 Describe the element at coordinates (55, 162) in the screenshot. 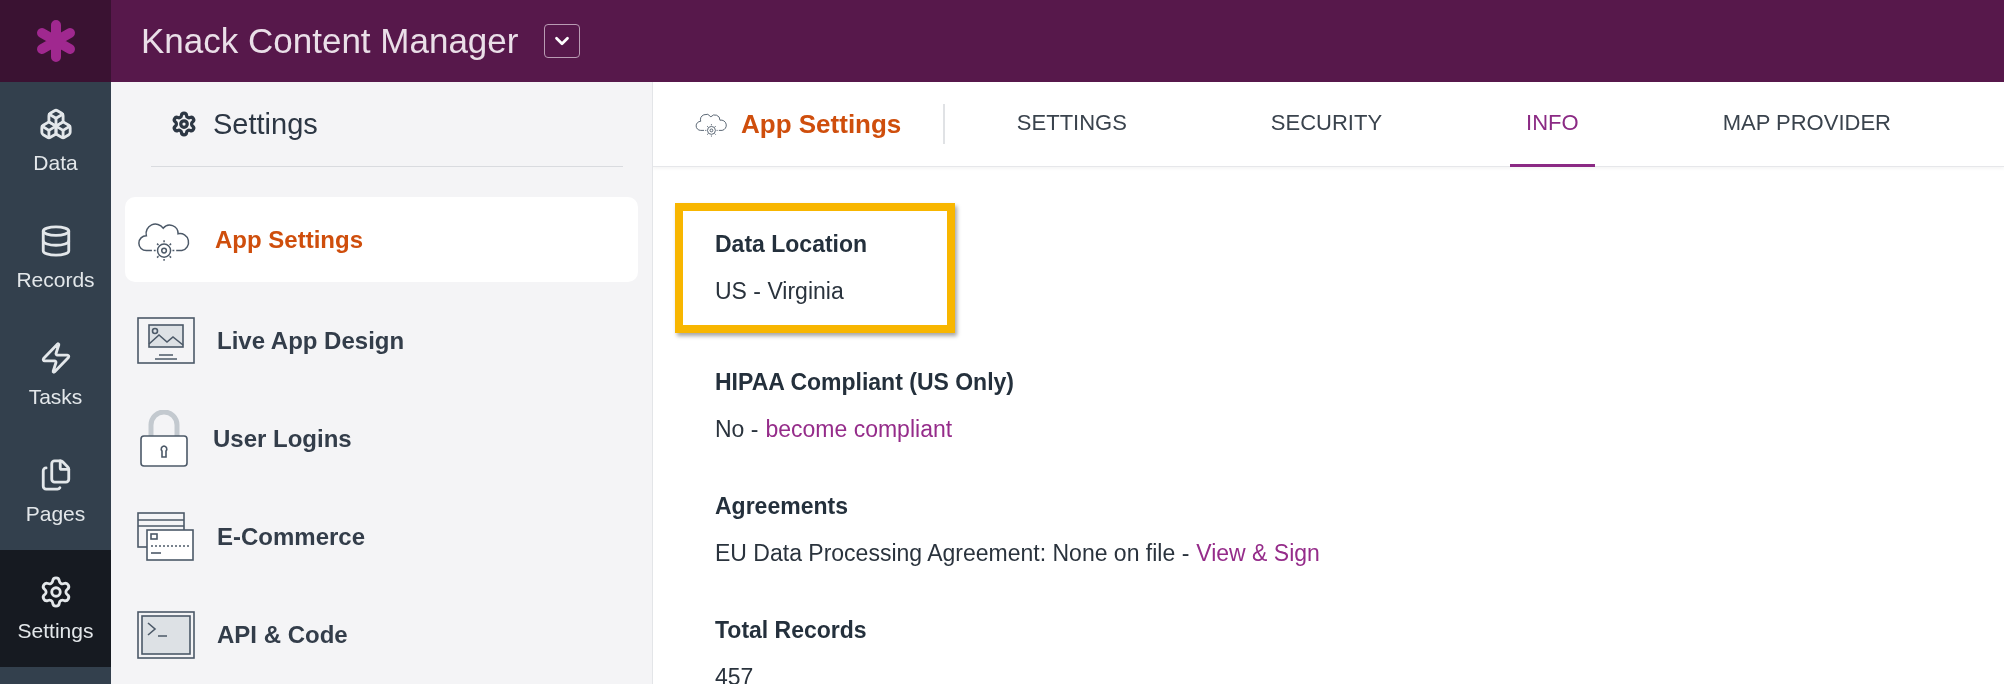

I see `nav-rail-label: Data` at that location.